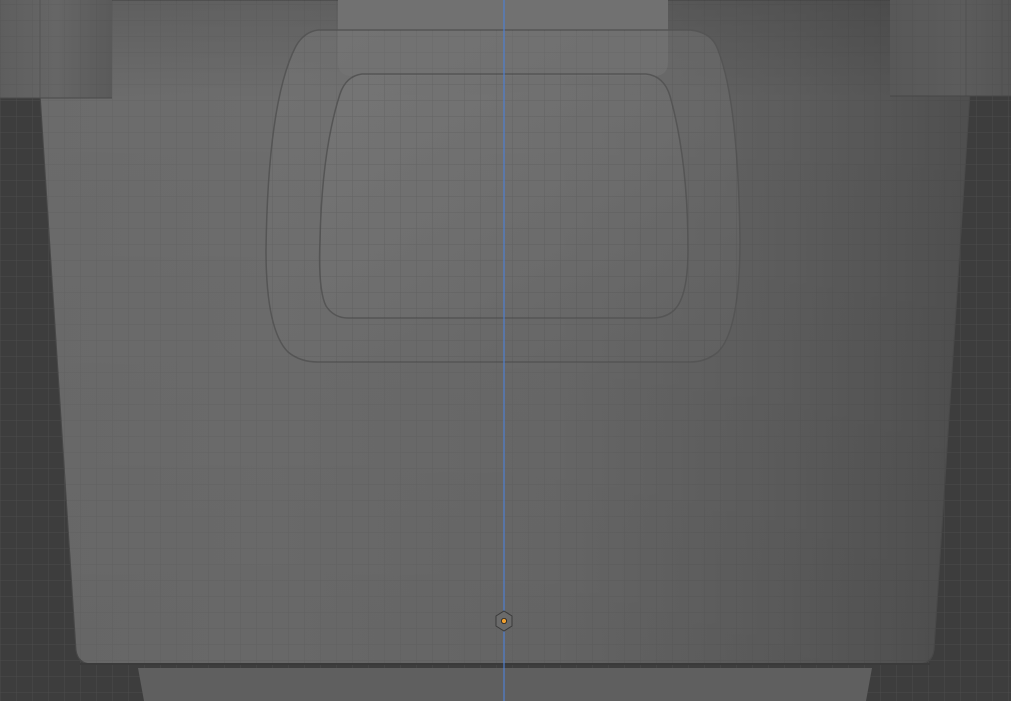  I want to click on right-peg-mesh, so click(950, 48).